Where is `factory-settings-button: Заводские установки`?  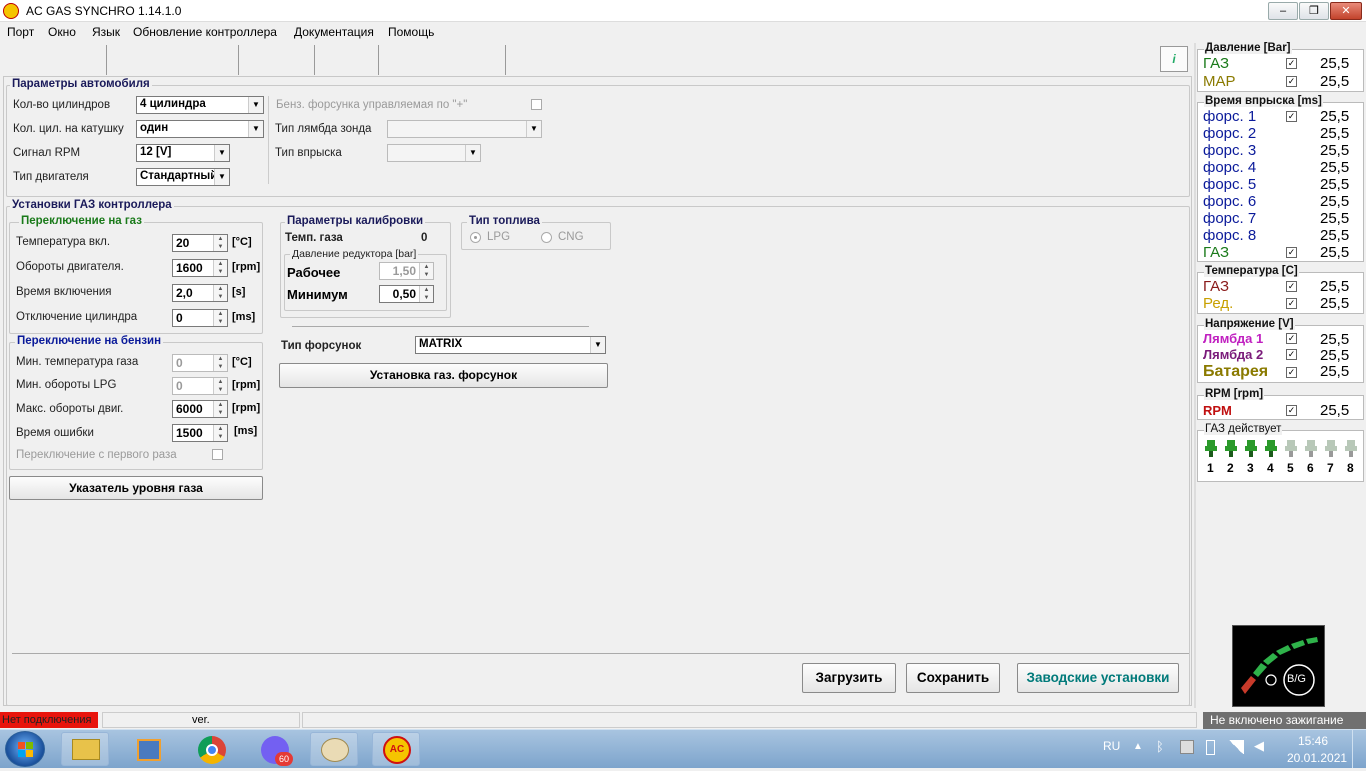
factory-settings-button: Заводские установки is located at coordinates (1098, 678).